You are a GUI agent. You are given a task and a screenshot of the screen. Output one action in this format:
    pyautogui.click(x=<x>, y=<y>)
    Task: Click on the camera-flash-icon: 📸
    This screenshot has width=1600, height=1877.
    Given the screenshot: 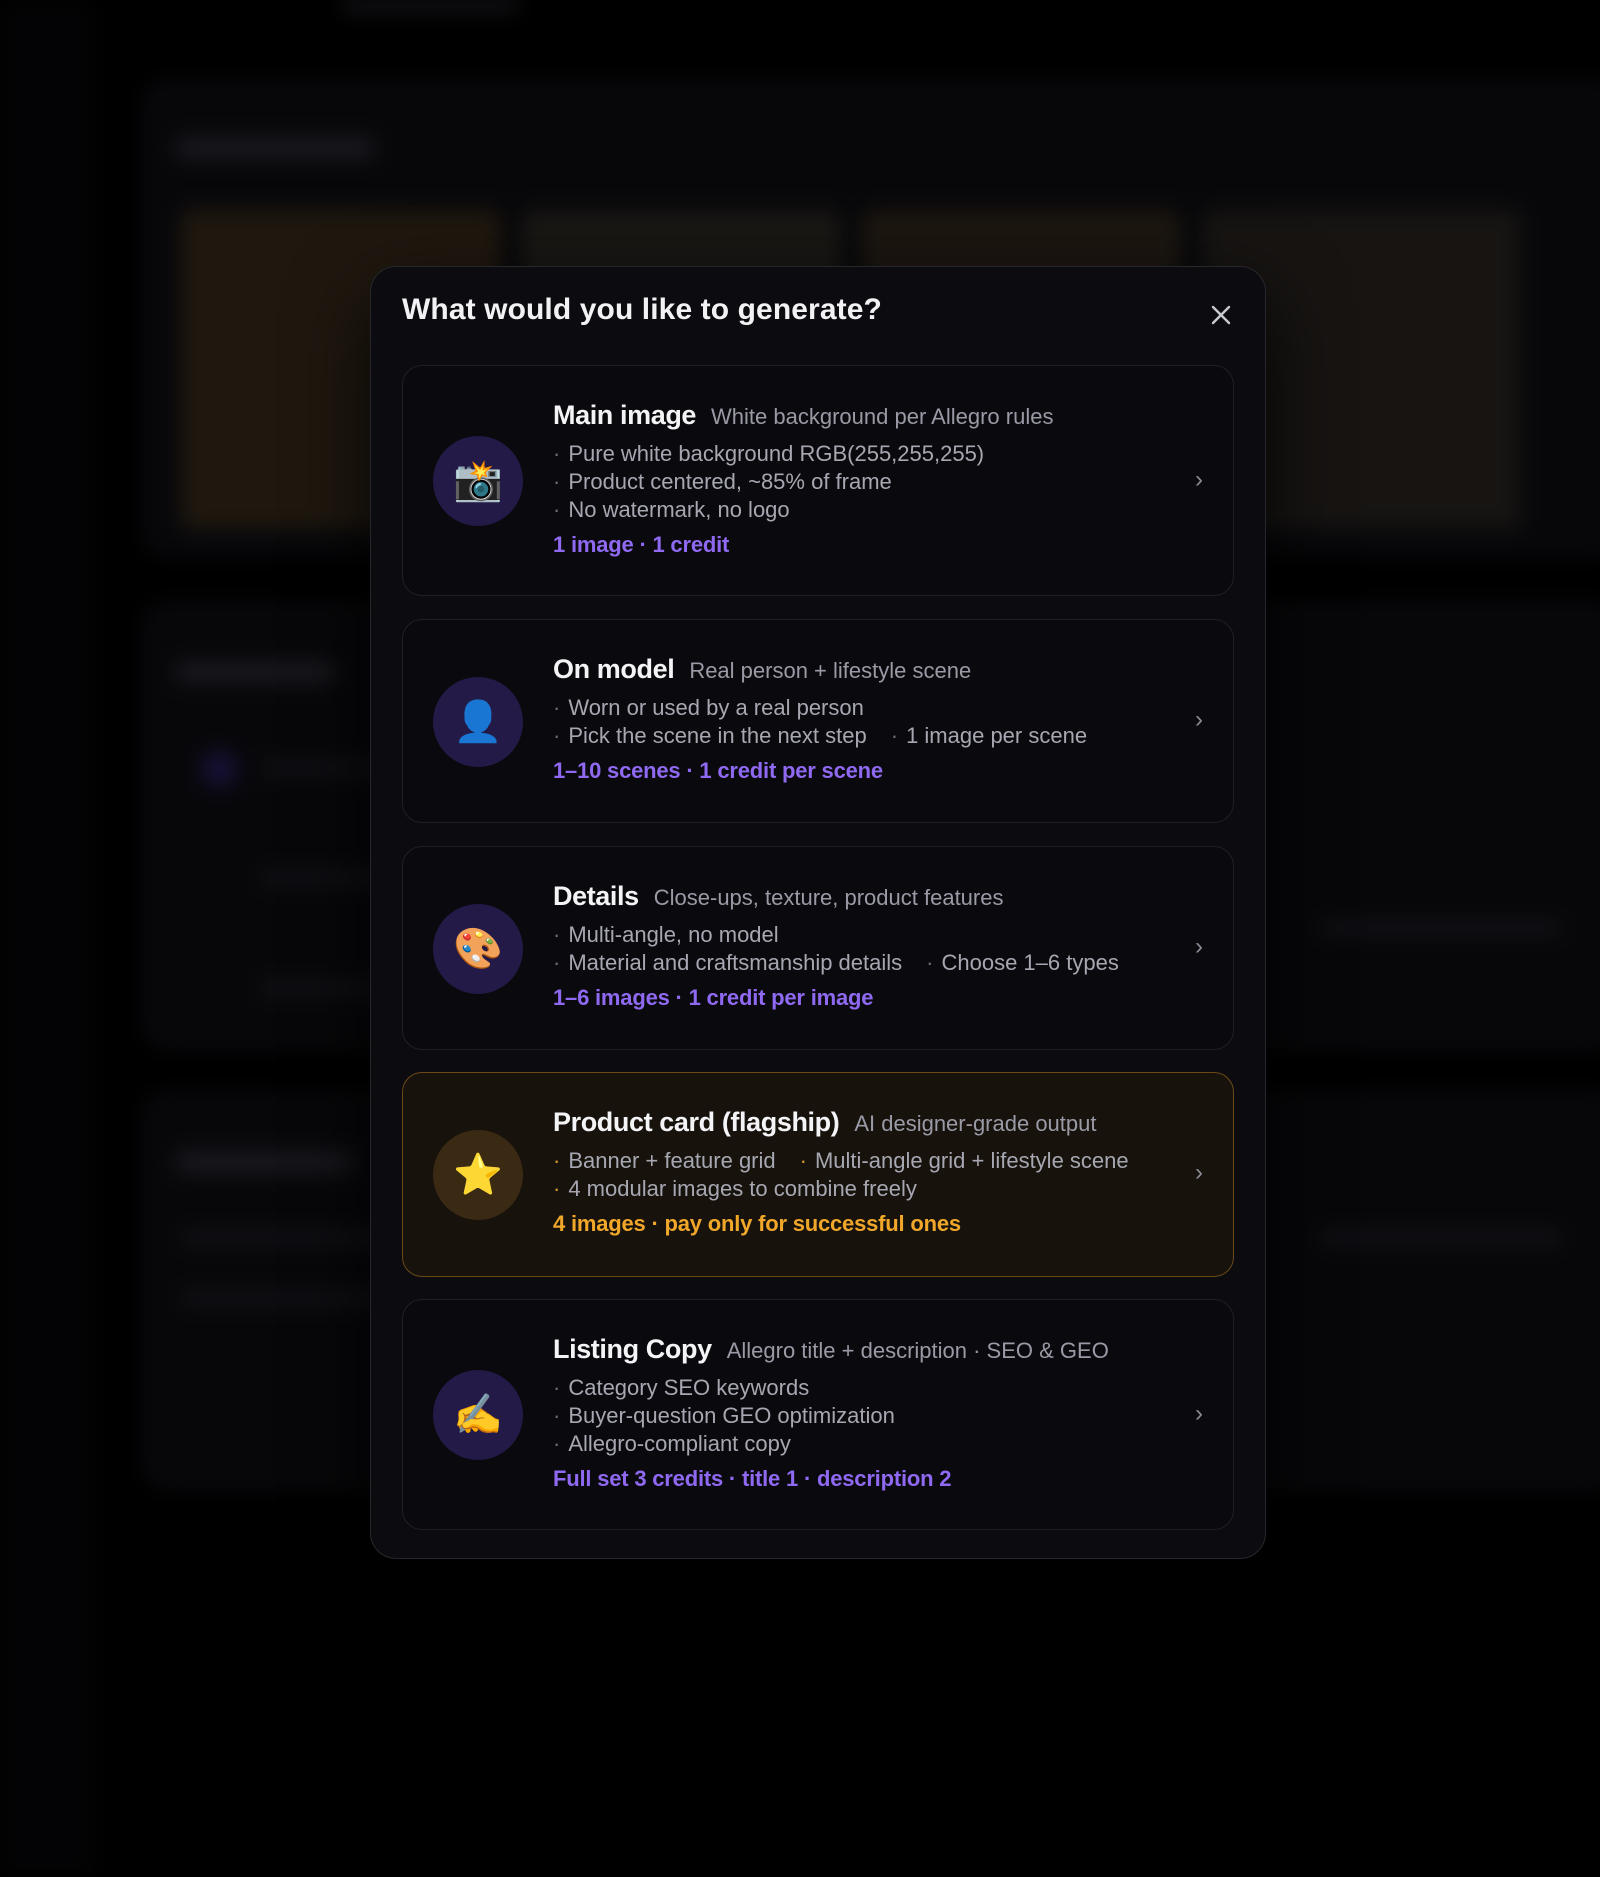 What is the action you would take?
    pyautogui.click(x=478, y=481)
    